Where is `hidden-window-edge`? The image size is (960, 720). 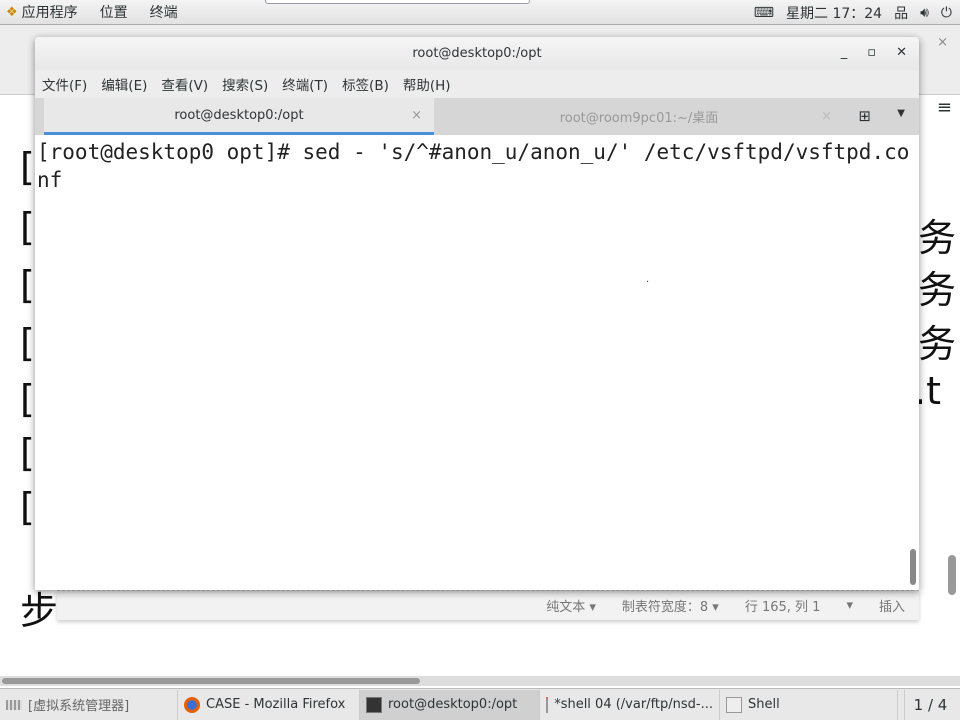 hidden-window-edge is located at coordinates (397, 2).